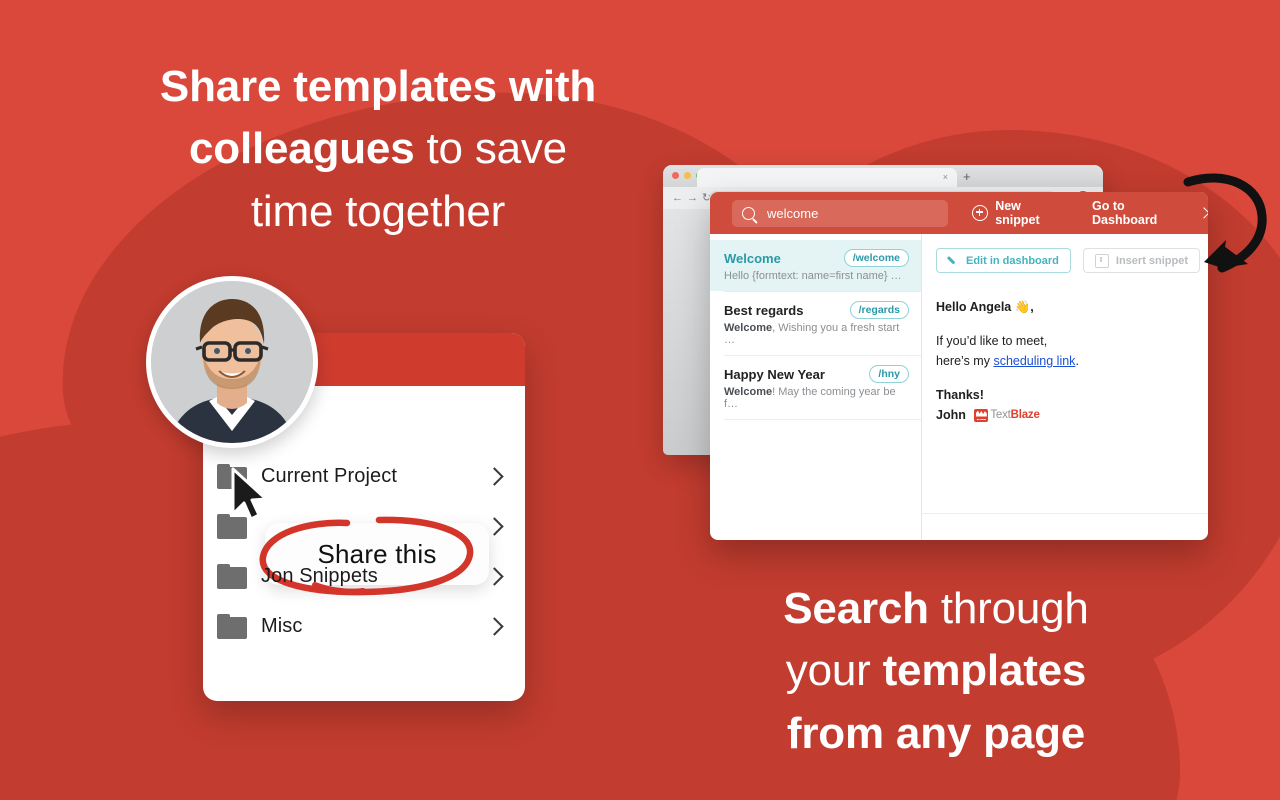  What do you see at coordinates (856, 608) in the screenshot?
I see `headline-search-bold-search: Search` at bounding box center [856, 608].